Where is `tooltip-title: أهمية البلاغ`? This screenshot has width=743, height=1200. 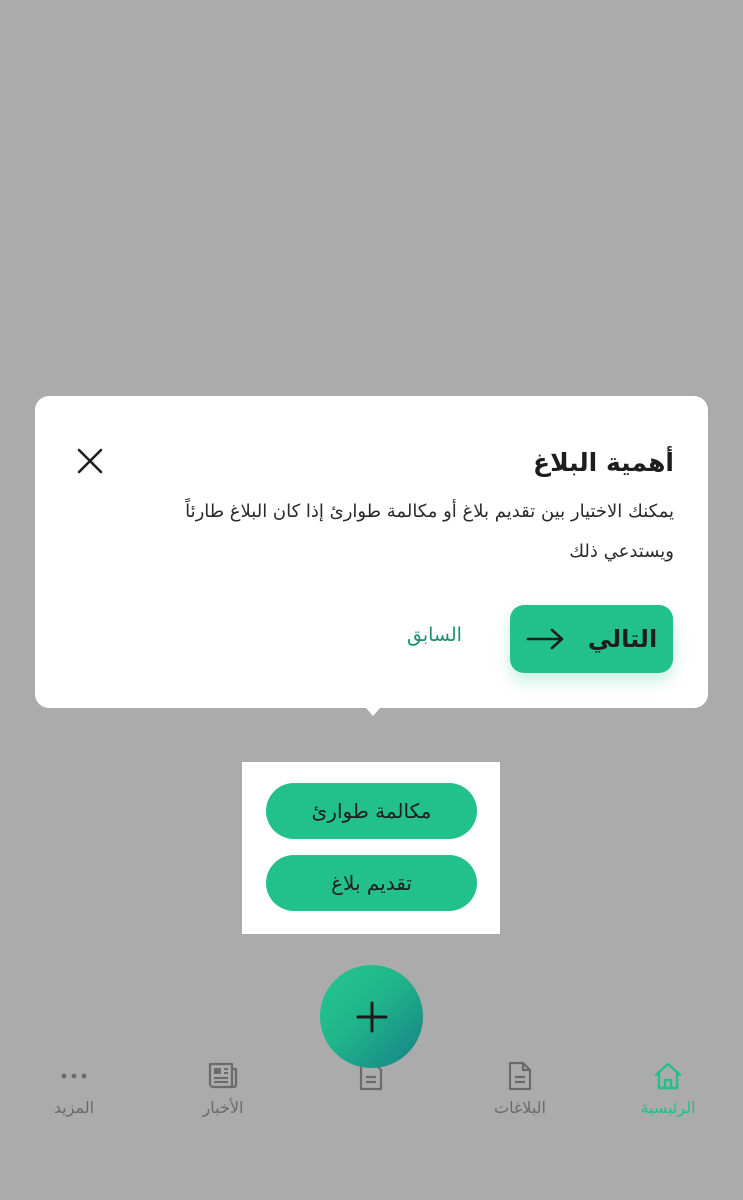
tooltip-title: أهمية البلاغ is located at coordinates (603, 462).